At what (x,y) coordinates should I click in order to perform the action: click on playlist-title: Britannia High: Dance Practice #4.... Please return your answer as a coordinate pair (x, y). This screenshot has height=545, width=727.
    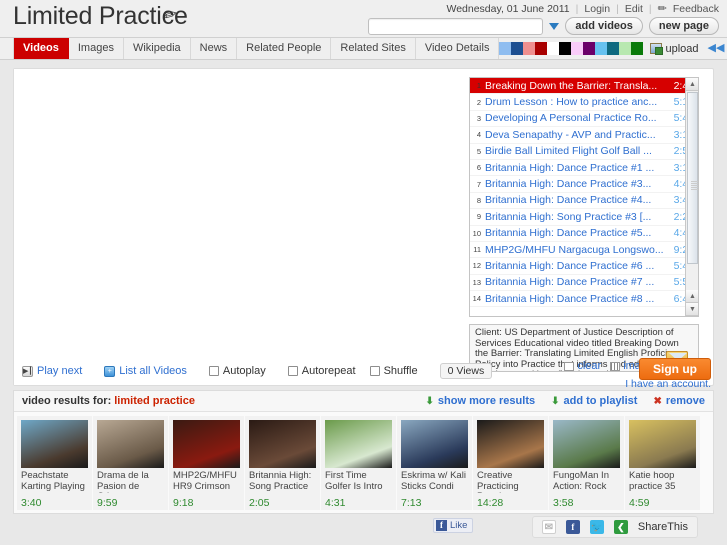
    Looking at the image, I should click on (579, 200).